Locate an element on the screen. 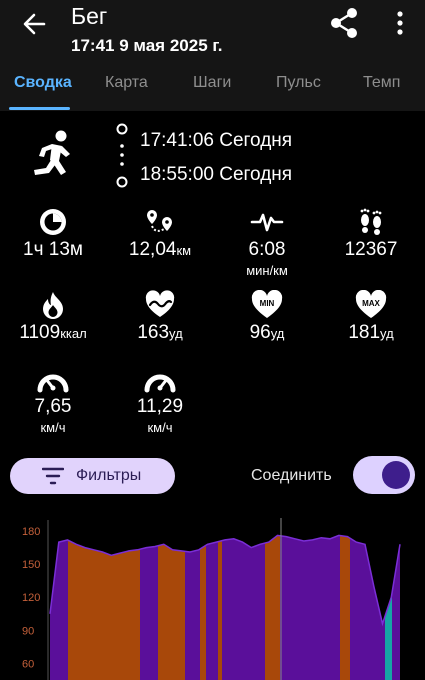 This screenshot has width=425, height=680. y-axis-ticks: 180 150 120 90 60 is located at coordinates (31, 598).